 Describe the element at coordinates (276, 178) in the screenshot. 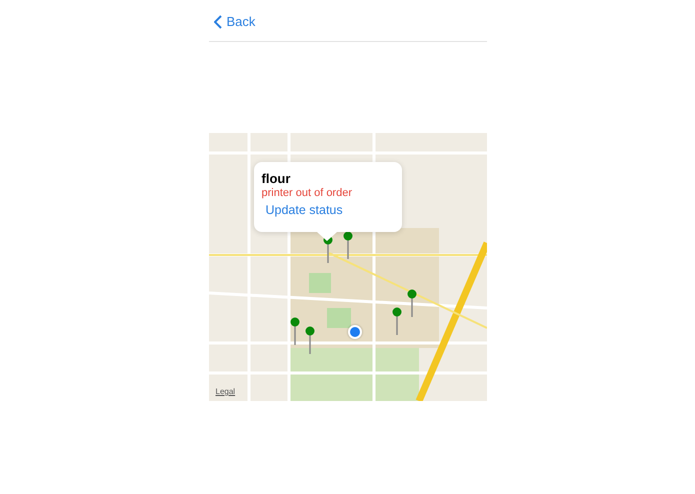

I see `callout-title: flour` at that location.